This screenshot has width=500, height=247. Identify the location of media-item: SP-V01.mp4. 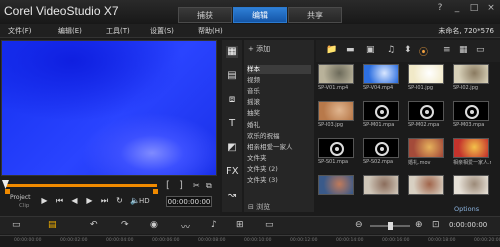
(337, 79).